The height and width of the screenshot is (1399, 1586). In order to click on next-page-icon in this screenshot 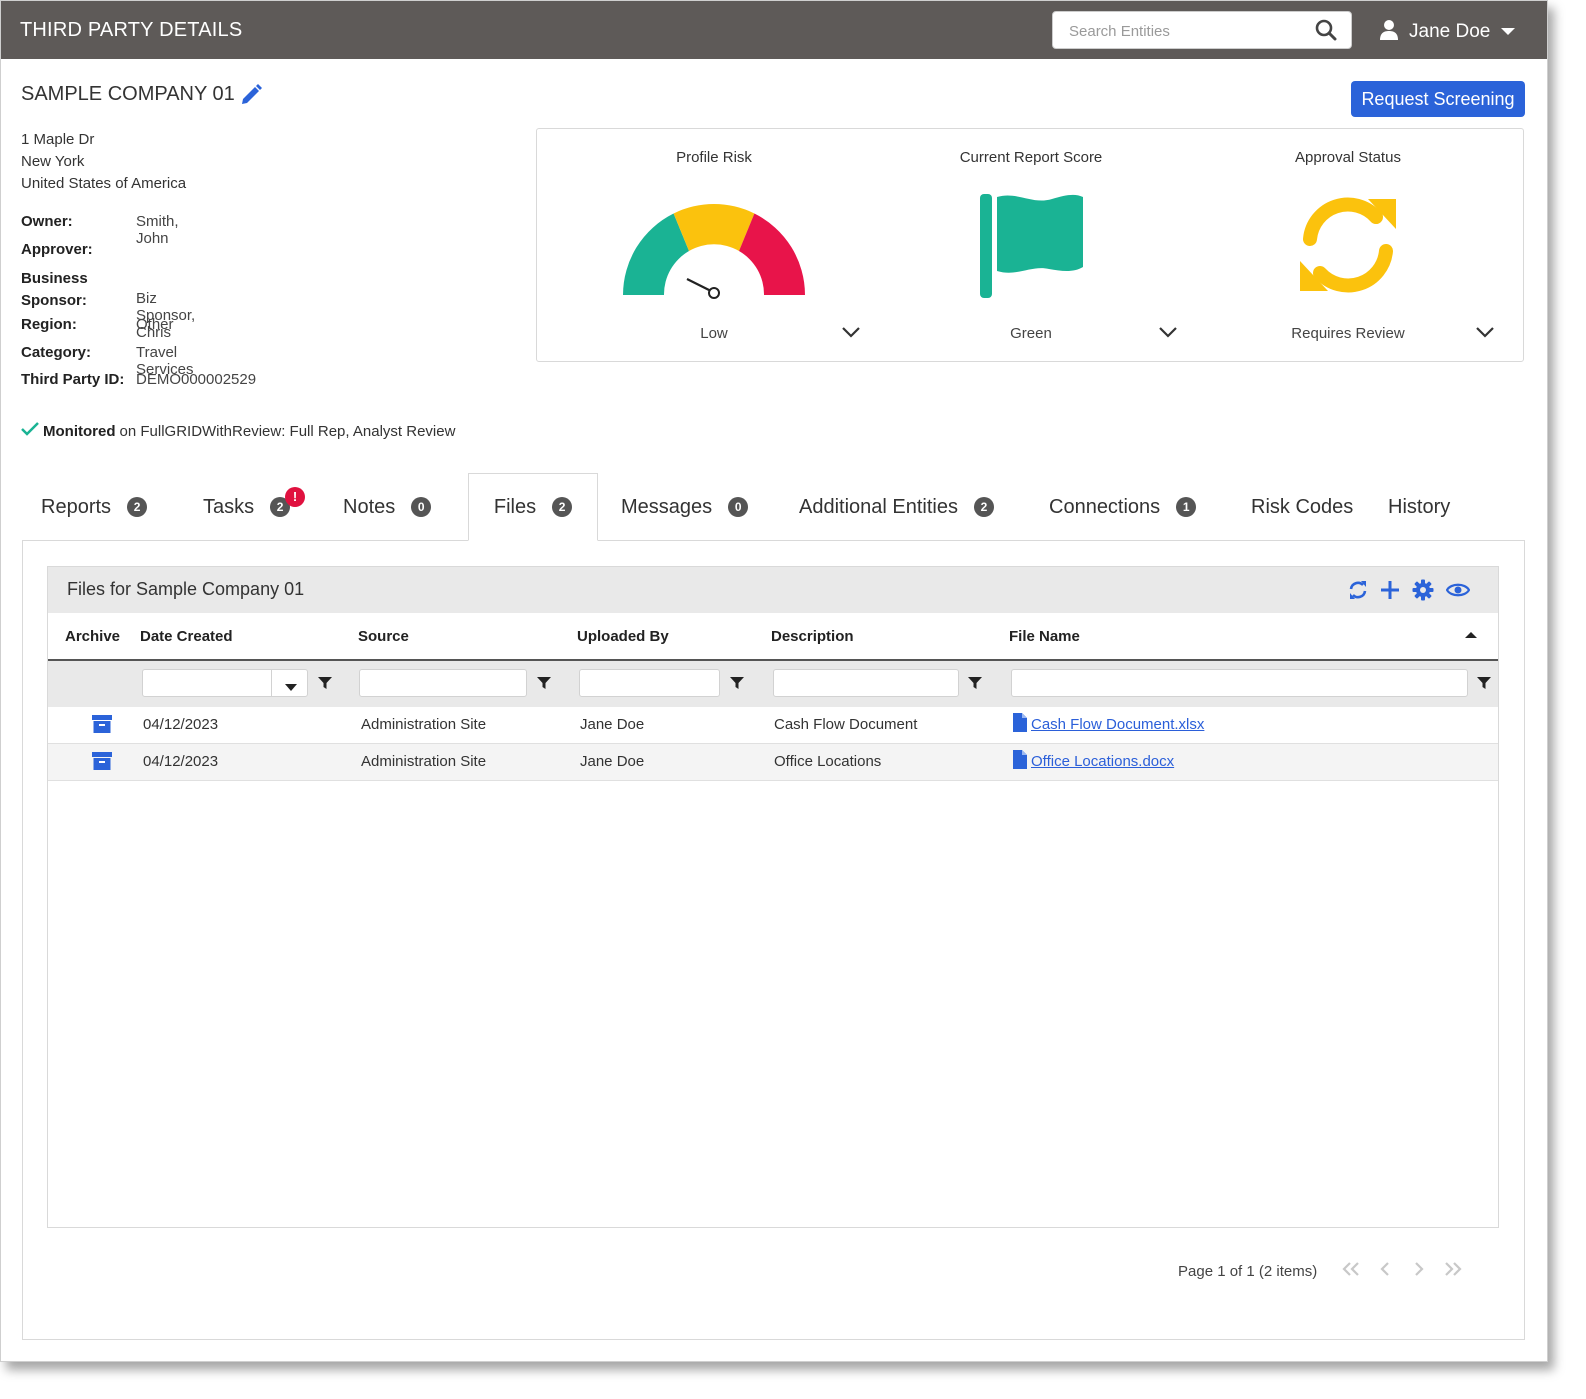, I will do `click(1419, 1271)`.